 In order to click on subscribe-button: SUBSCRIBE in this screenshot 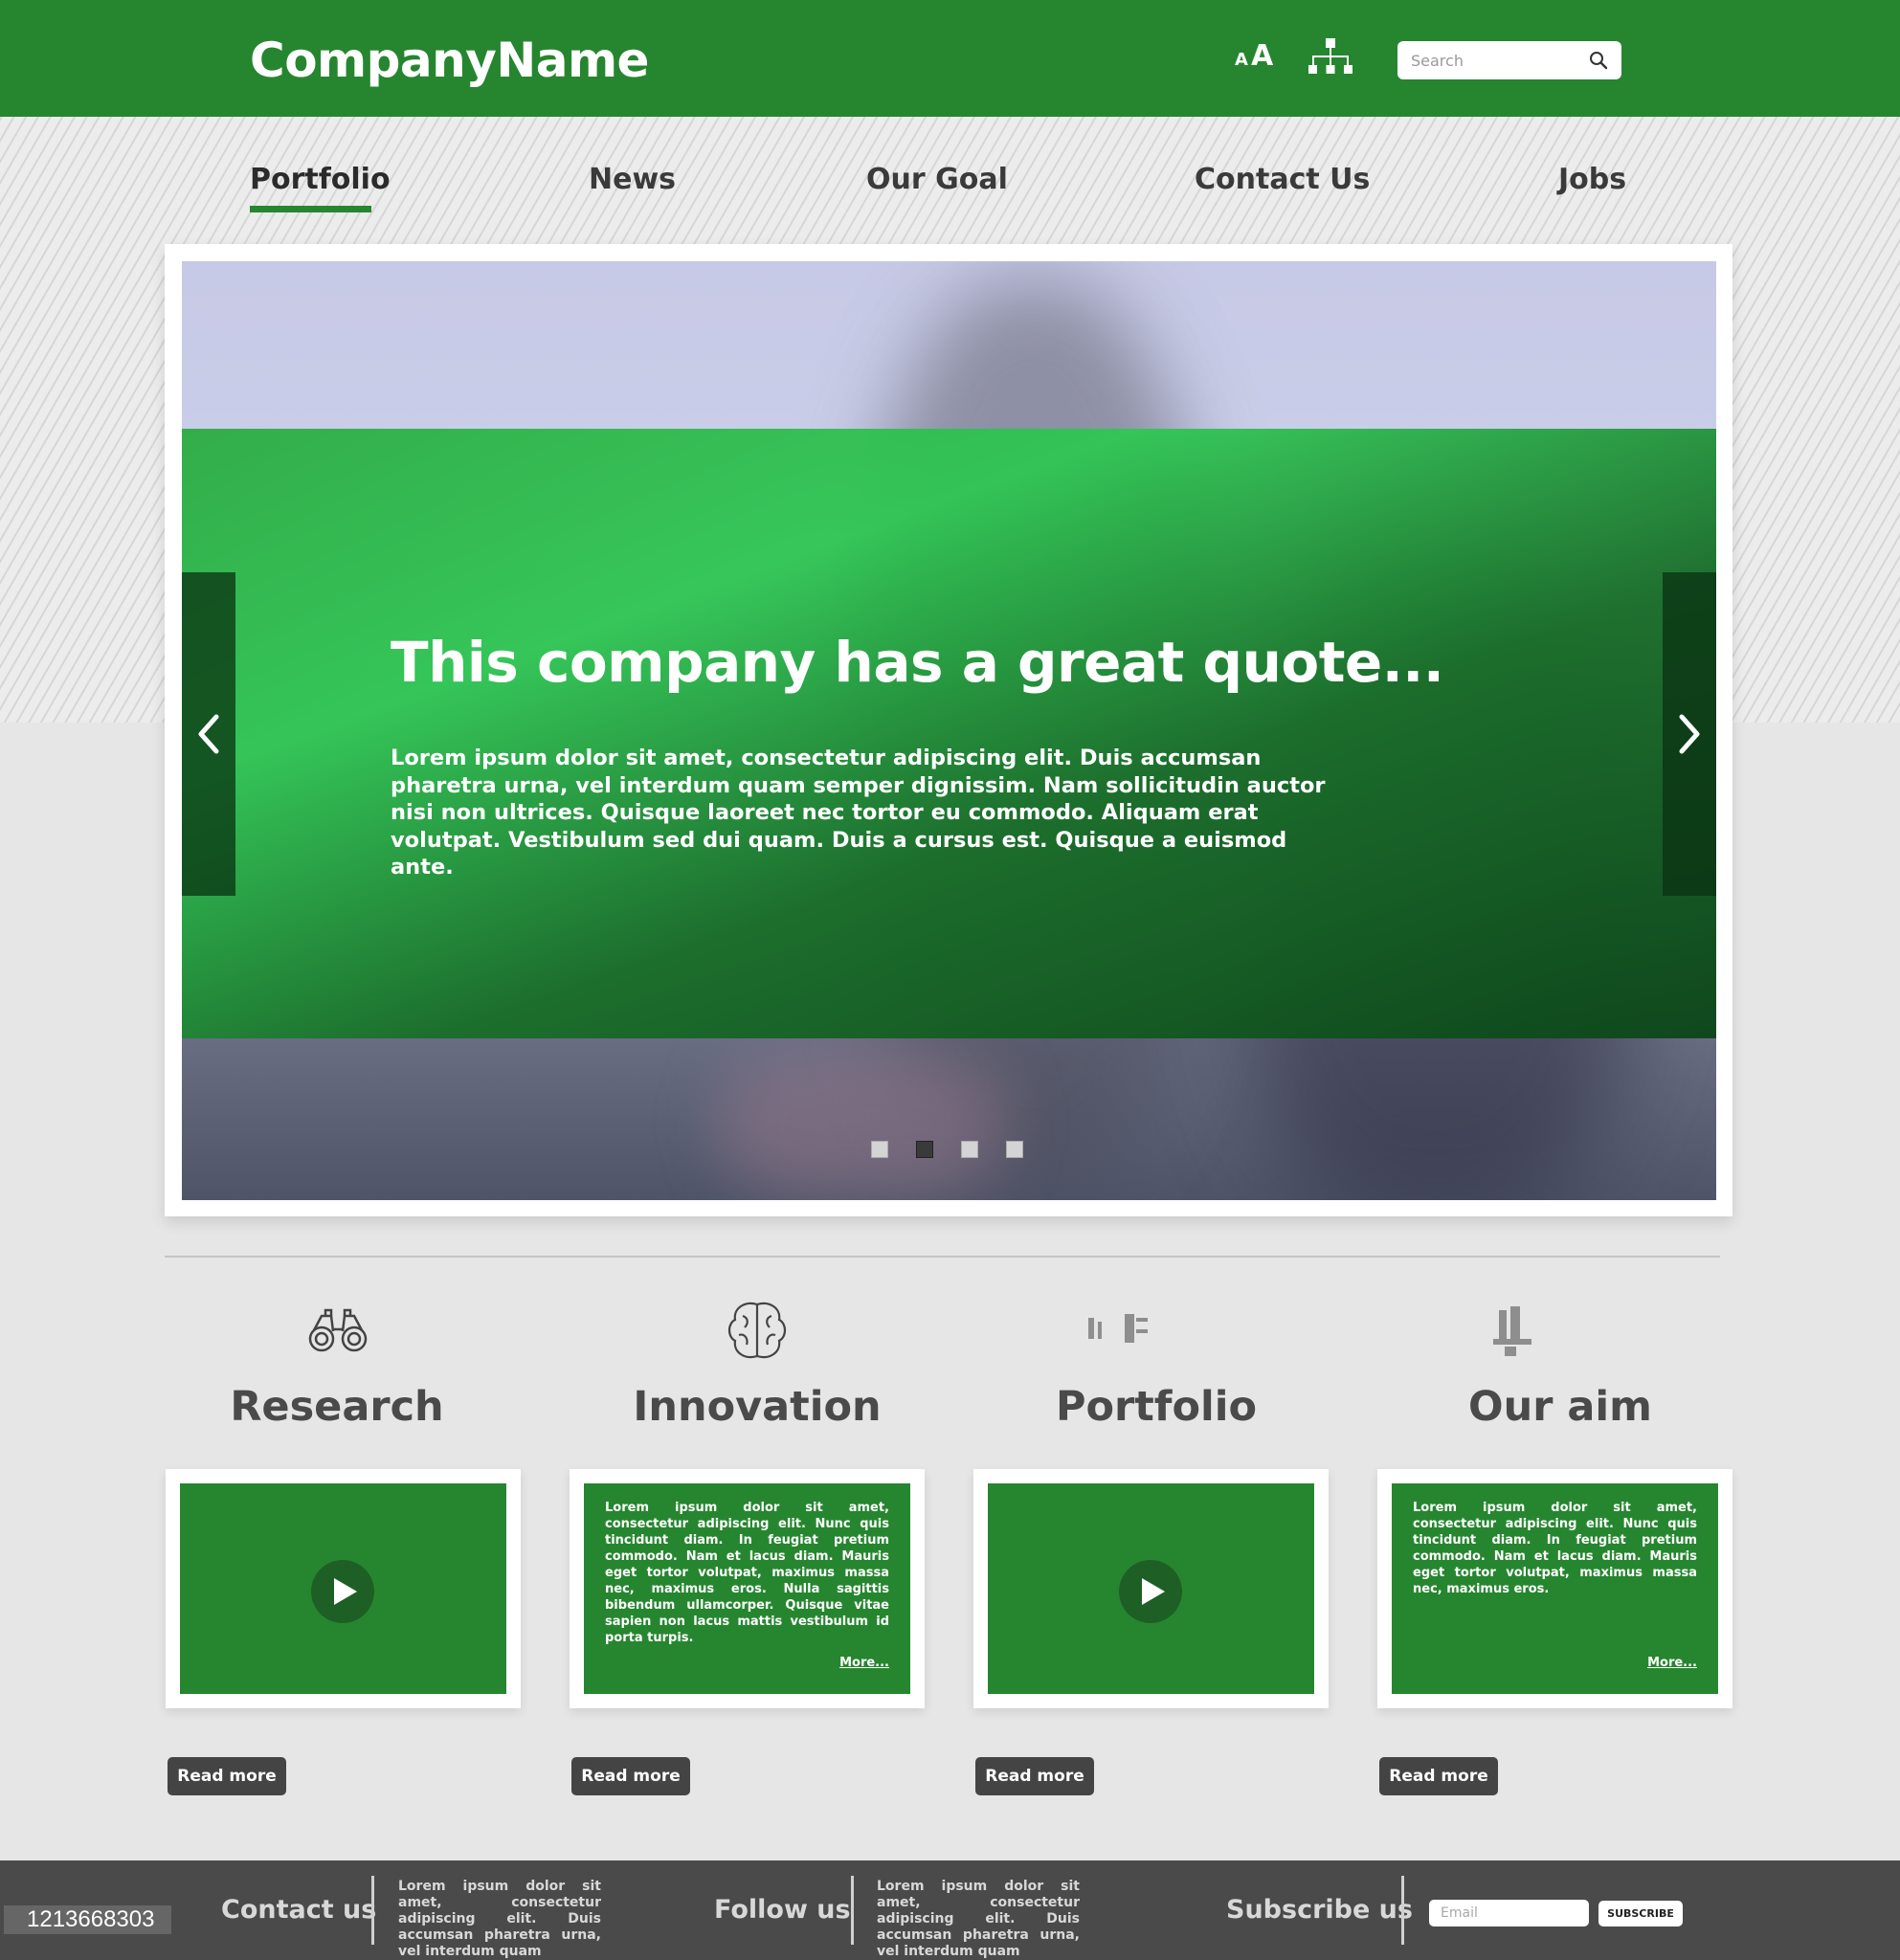, I will do `click(1640, 1914)`.